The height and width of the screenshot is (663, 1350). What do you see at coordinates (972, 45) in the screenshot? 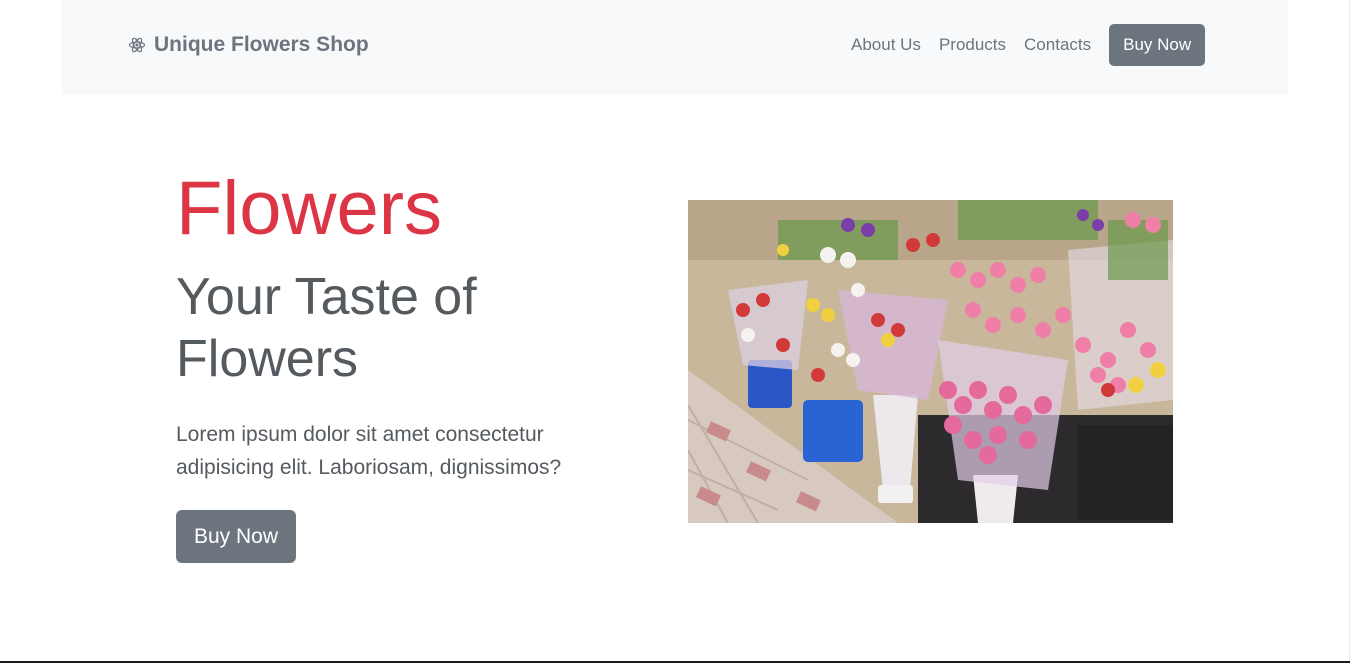
I see `nav-link-products: Products` at bounding box center [972, 45].